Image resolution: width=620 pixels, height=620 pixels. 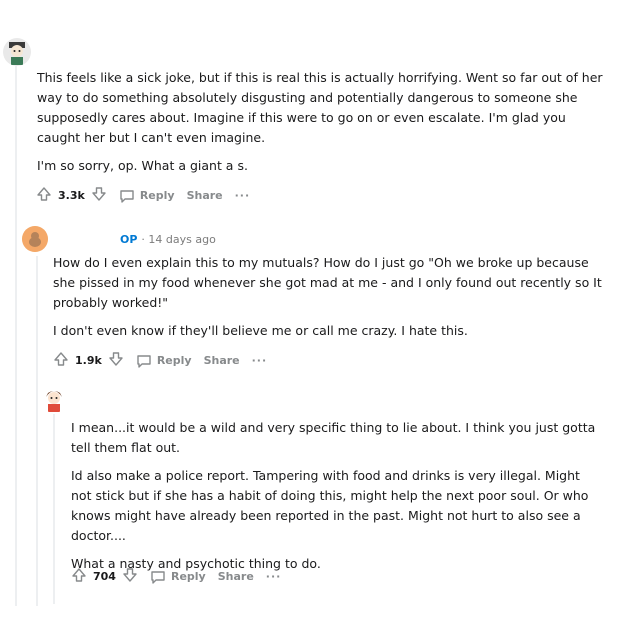 I want to click on comment-actions-2: 1.9k Reply Share ···, so click(x=160, y=360).